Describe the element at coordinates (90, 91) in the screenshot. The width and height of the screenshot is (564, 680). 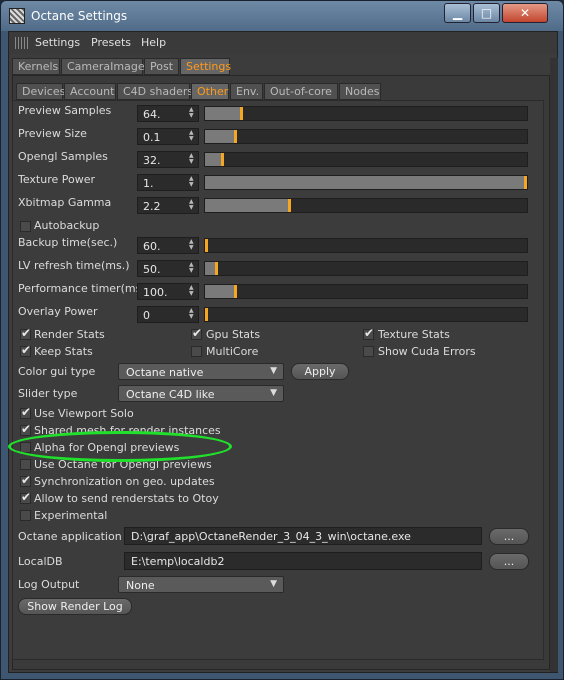
I see `tab-account: Account` at that location.